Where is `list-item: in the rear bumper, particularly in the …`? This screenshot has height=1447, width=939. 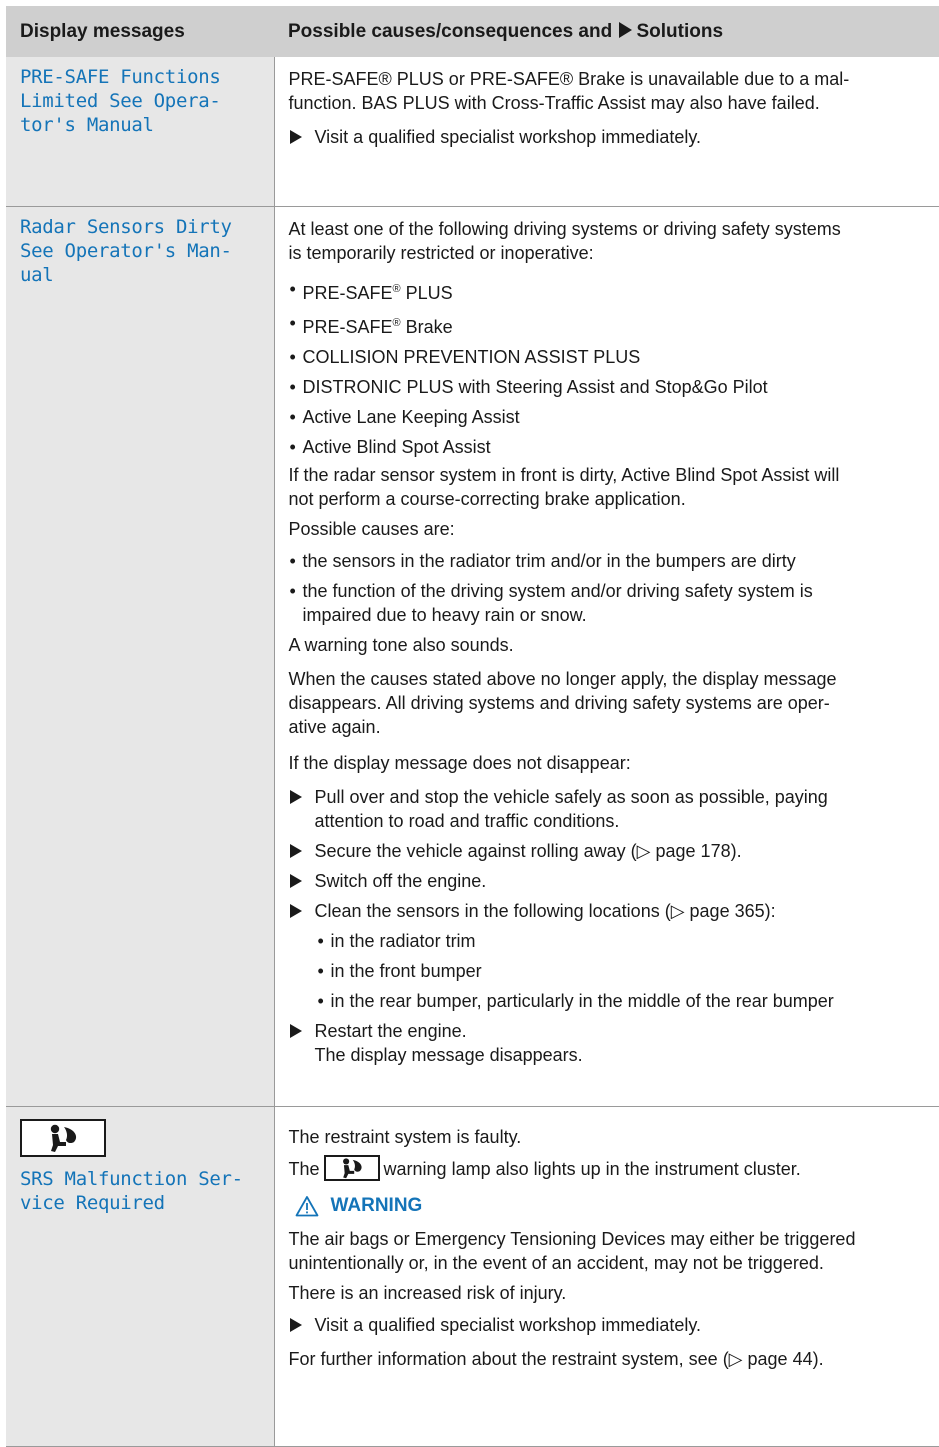
list-item: in the rear bumper, particularly in the … is located at coordinates (628, 1001).